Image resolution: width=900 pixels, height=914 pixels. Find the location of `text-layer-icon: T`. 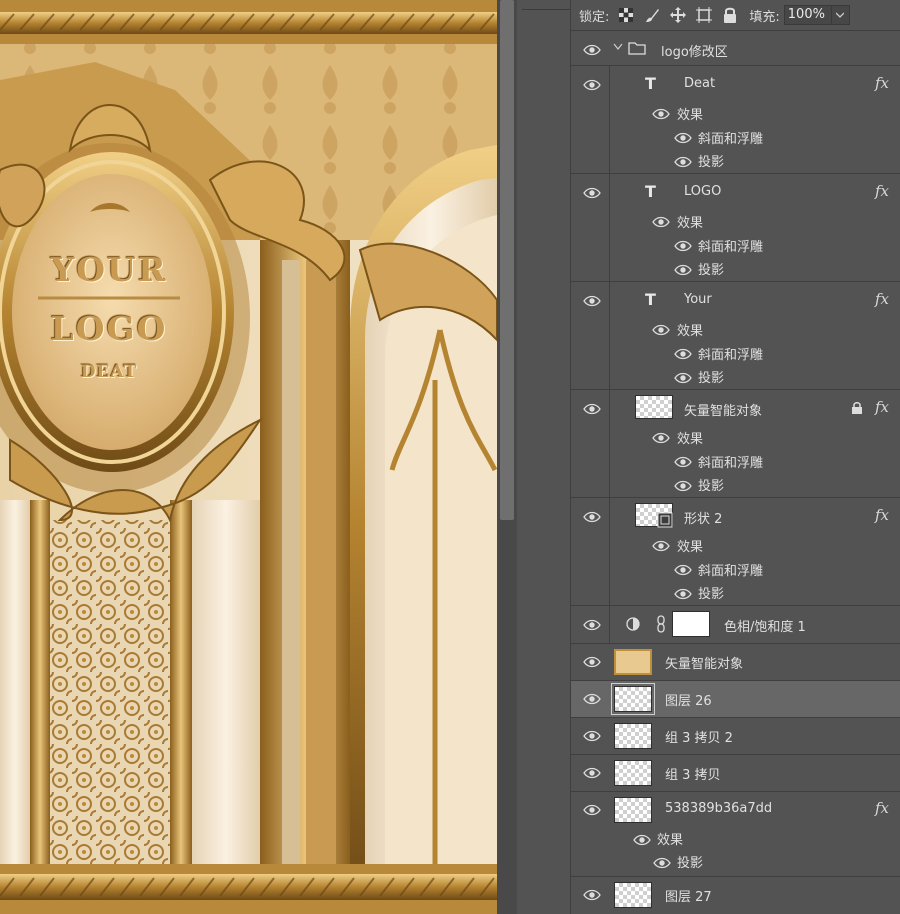

text-layer-icon: T is located at coordinates (650, 299).